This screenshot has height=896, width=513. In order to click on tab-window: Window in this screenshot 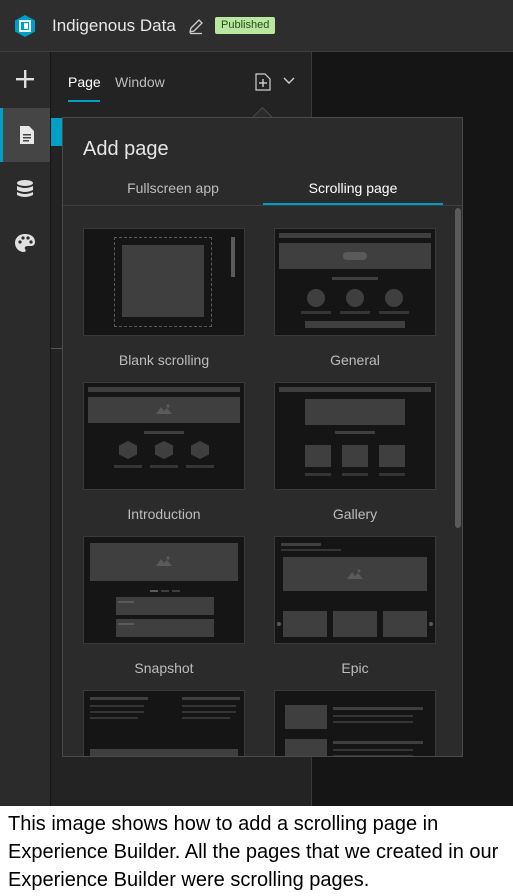, I will do `click(140, 82)`.